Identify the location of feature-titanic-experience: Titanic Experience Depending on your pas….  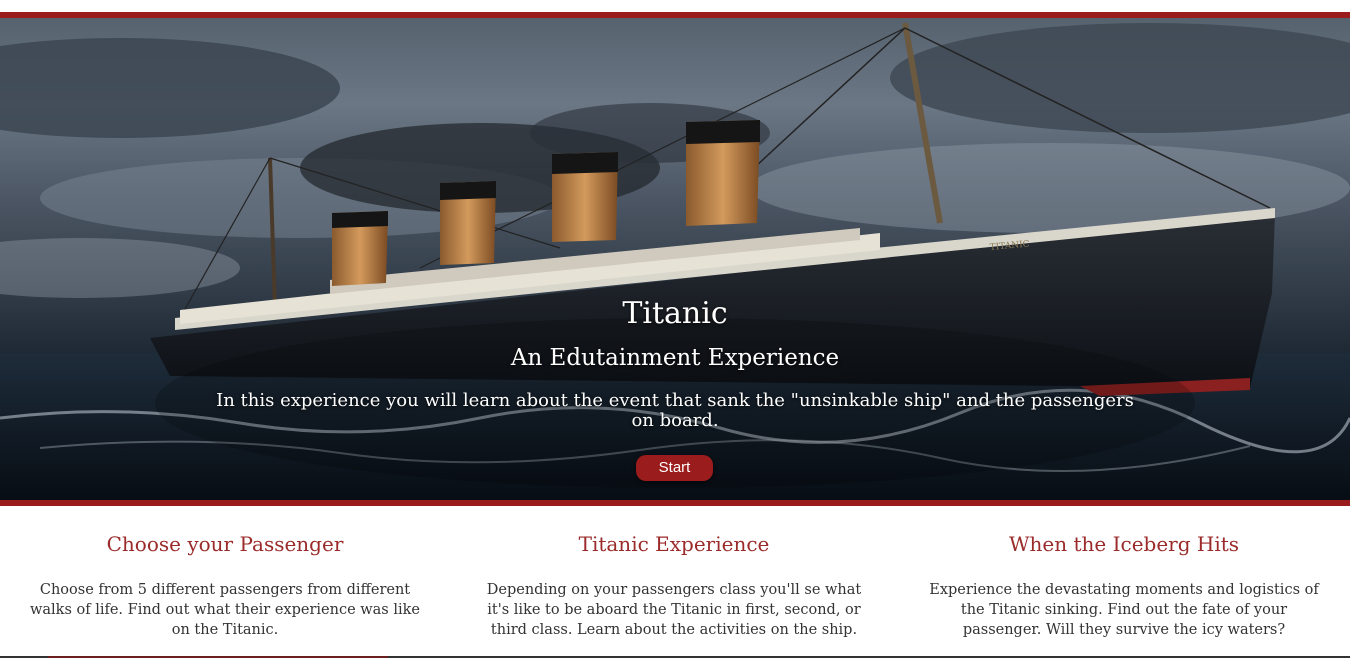
(674, 573).